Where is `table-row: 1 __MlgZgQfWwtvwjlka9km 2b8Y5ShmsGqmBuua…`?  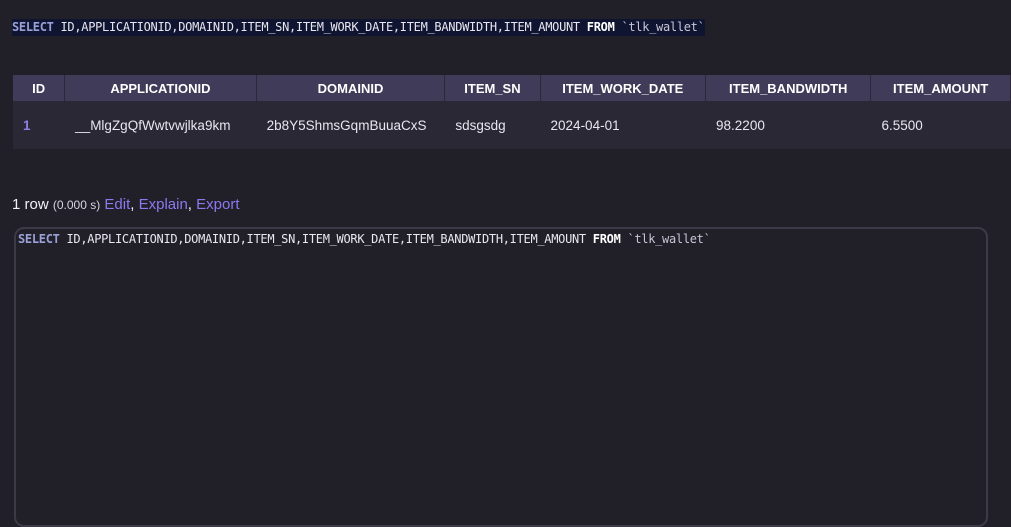
table-row: 1 __MlgZgQfWwtvwjlka9km 2b8Y5ShmsGqmBuua… is located at coordinates (512, 125).